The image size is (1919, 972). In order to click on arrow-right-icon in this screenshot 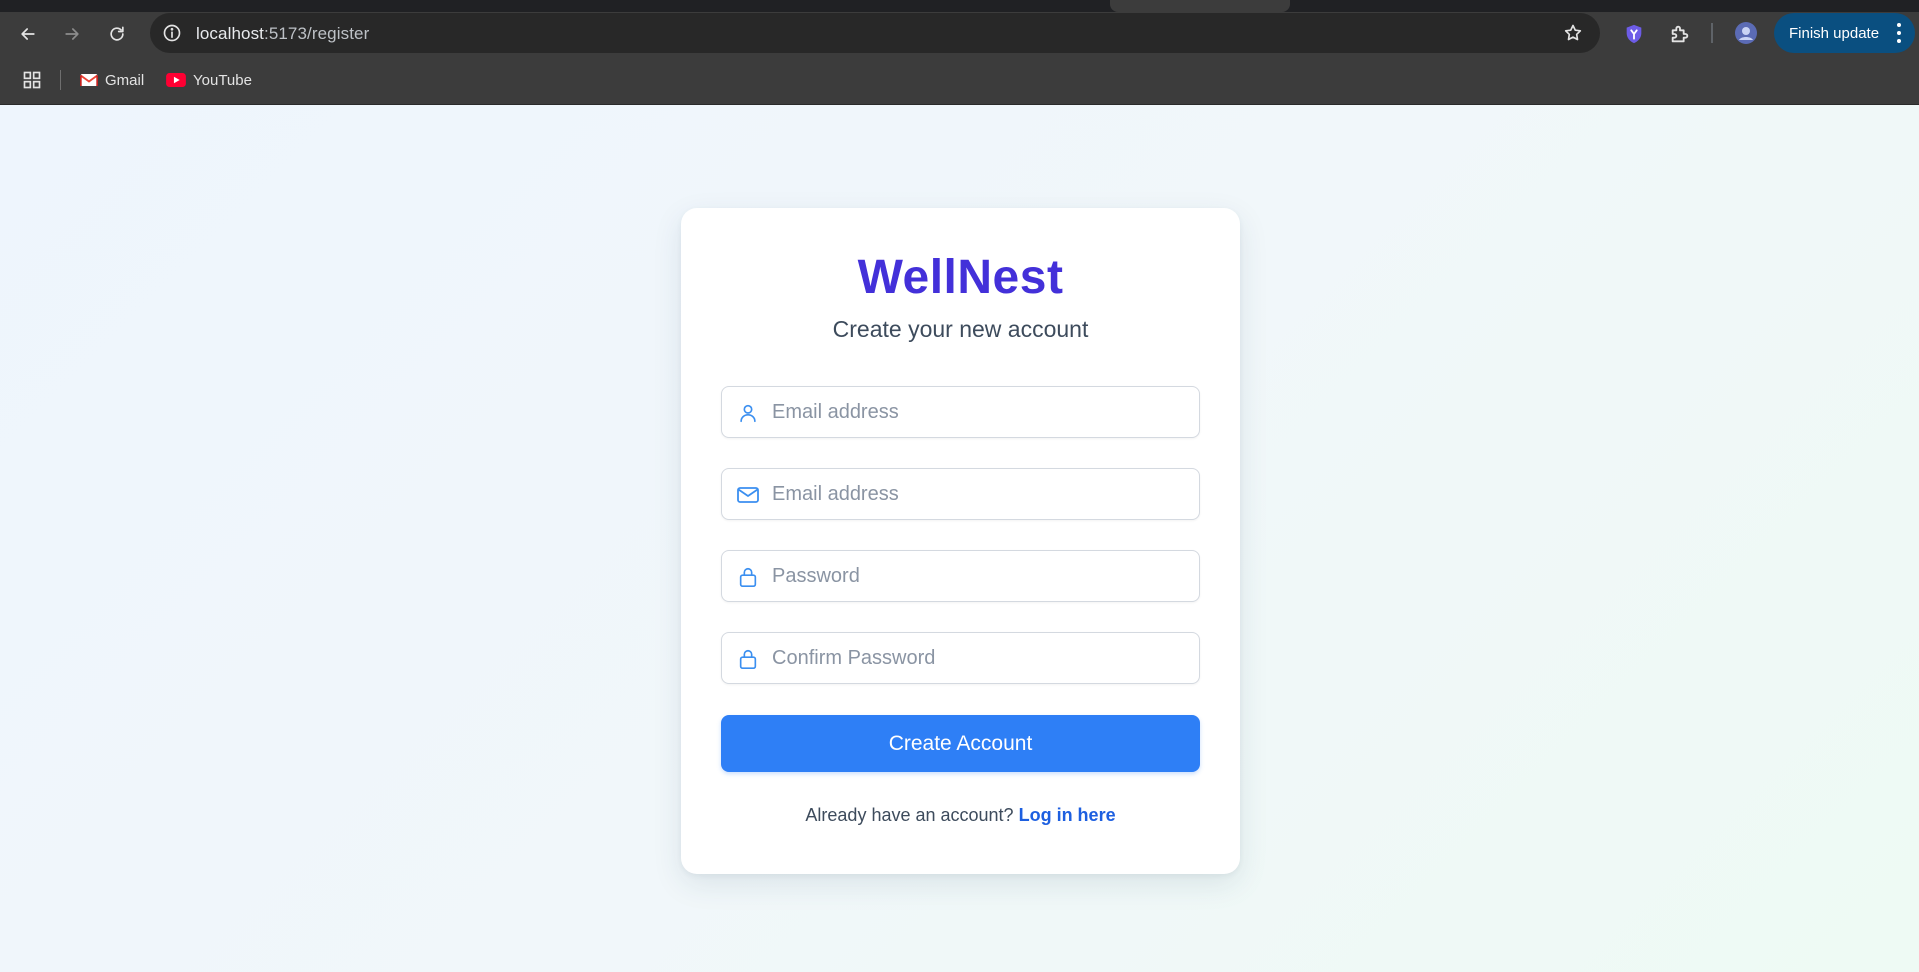, I will do `click(72, 34)`.